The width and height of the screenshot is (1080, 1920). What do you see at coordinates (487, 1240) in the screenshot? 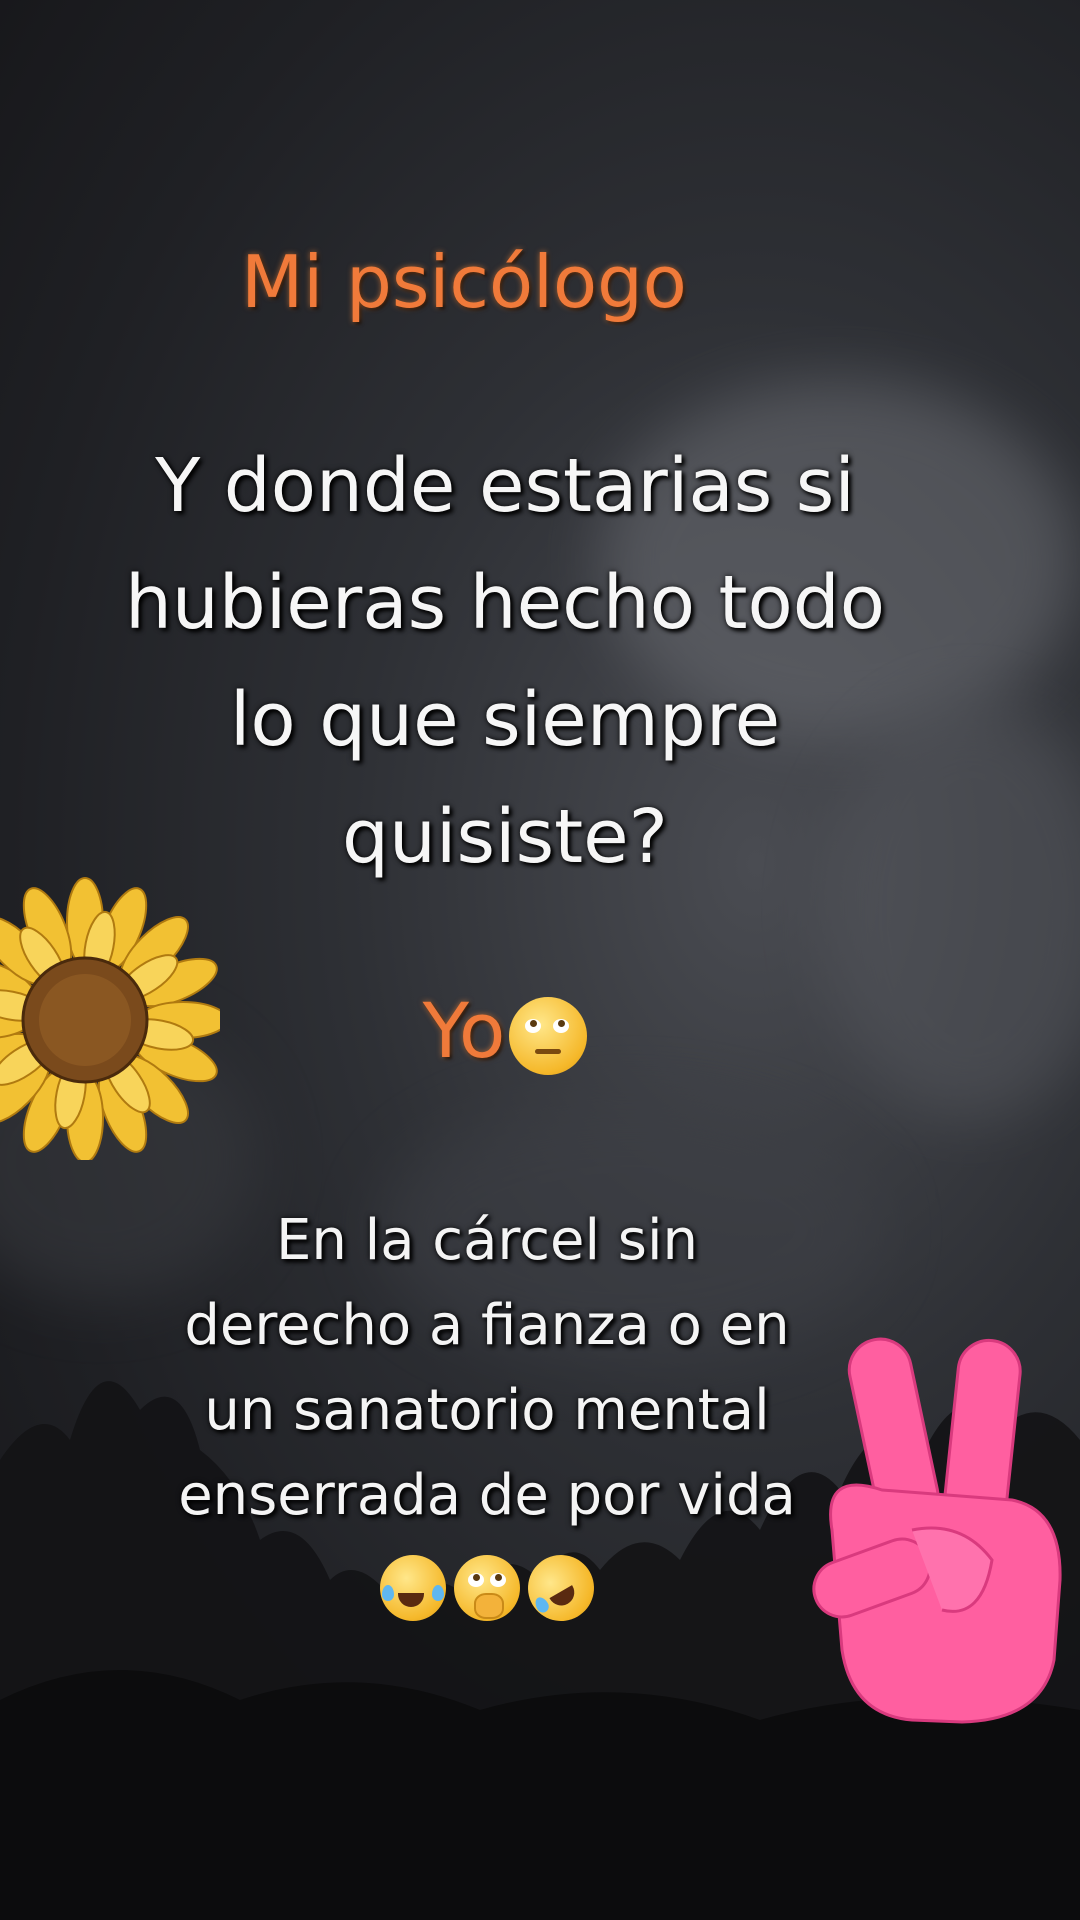
I see `answer-line: En la cárcel sin` at bounding box center [487, 1240].